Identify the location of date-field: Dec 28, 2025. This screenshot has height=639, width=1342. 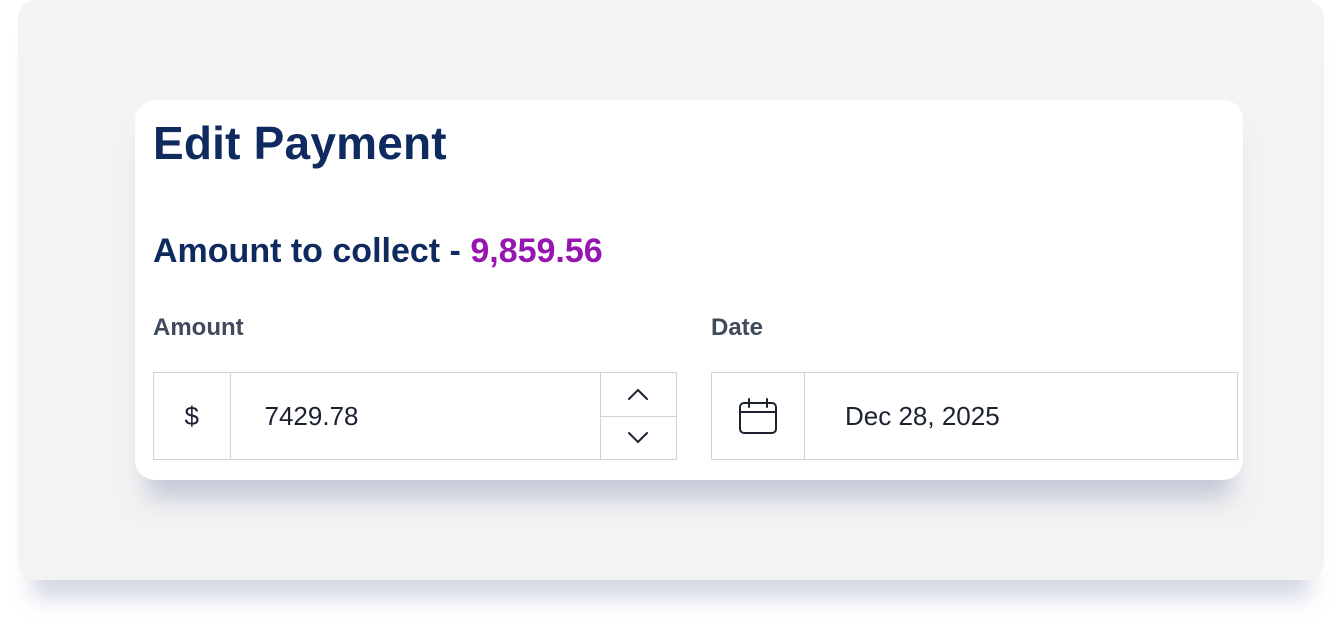
(974, 416).